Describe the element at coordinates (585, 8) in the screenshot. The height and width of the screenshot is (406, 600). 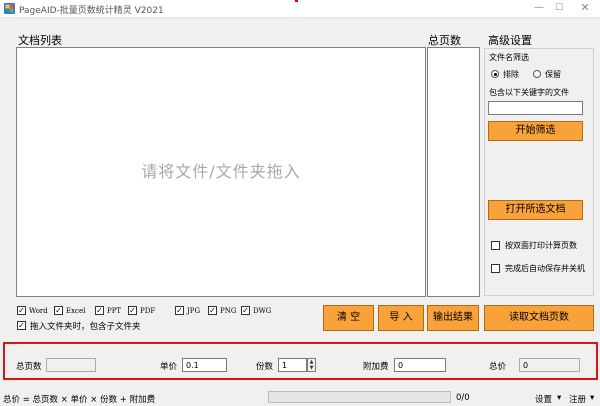
I see `close-button: ✕` at that location.